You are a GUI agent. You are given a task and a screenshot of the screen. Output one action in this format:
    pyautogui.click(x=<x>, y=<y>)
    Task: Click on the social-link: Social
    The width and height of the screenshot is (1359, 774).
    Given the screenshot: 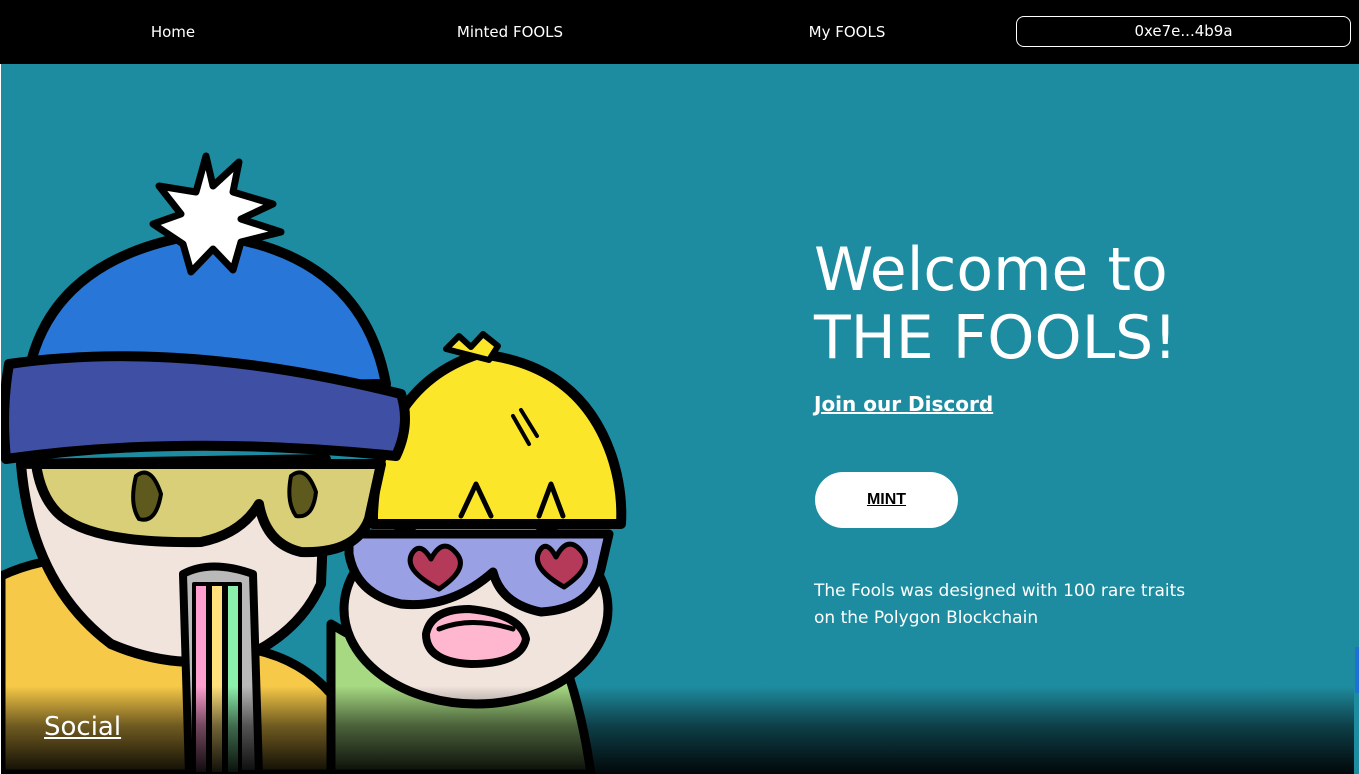 What is the action you would take?
    pyautogui.click(x=82, y=727)
    